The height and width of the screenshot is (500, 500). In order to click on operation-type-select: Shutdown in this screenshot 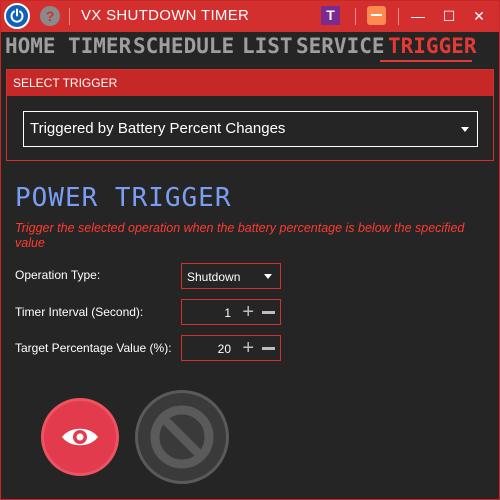, I will do `click(231, 276)`.